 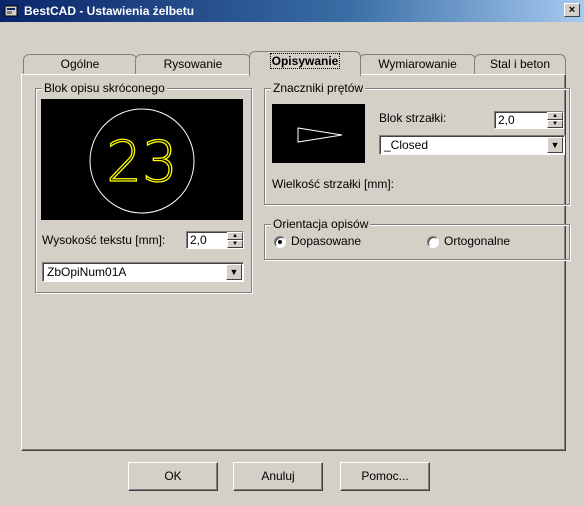 What do you see at coordinates (506, 120) in the screenshot?
I see `arrow-block-value: 2,0` at bounding box center [506, 120].